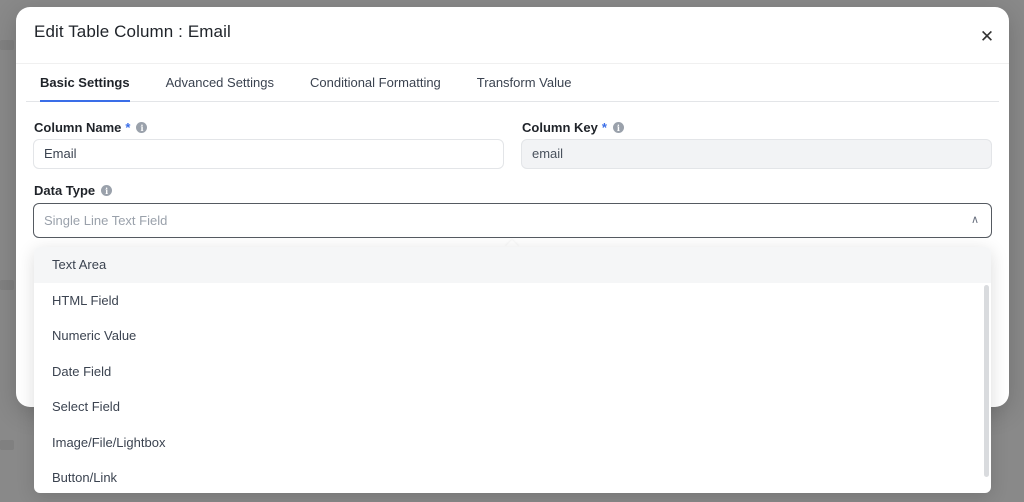 The width and height of the screenshot is (1024, 502). I want to click on close-icon: ✕, so click(987, 37).